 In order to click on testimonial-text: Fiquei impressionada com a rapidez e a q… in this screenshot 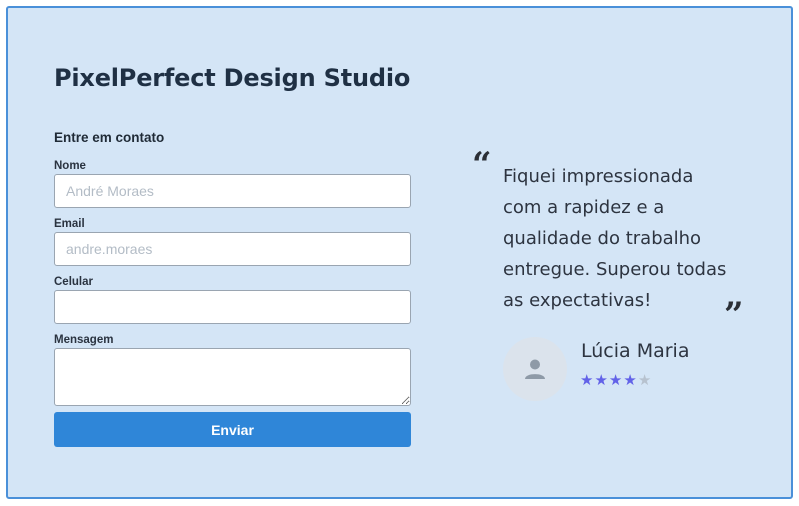, I will do `click(615, 238)`.